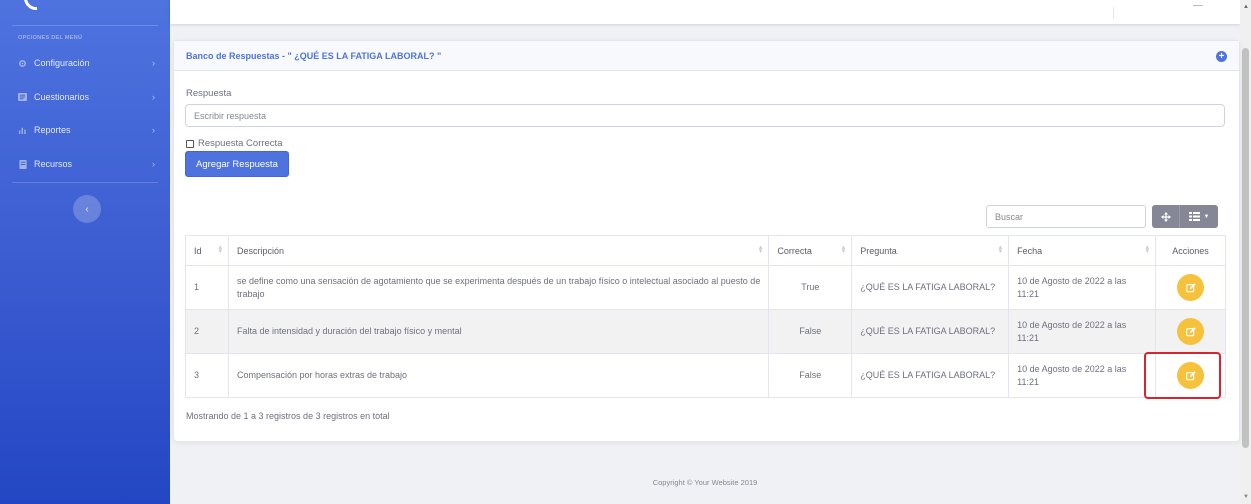 Image resolution: width=1251 pixels, height=504 pixels. I want to click on add-answer-button: Agregar Respuesta, so click(237, 164).